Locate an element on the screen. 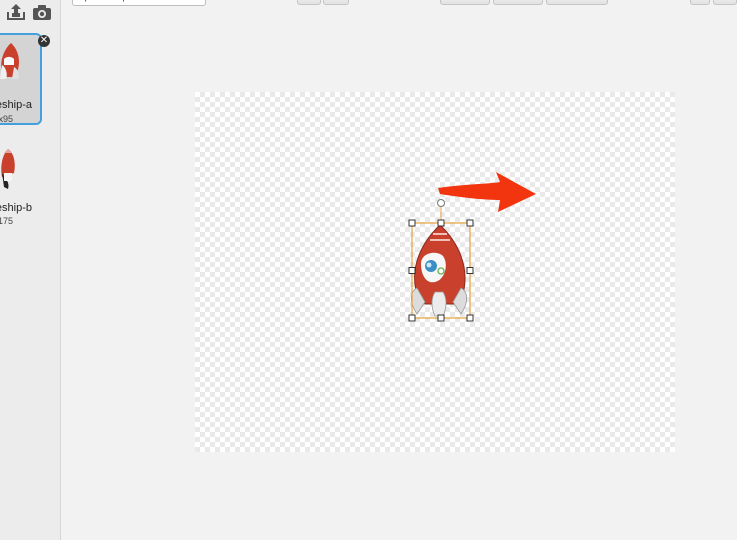  add-button is located at coordinates (518, 2).